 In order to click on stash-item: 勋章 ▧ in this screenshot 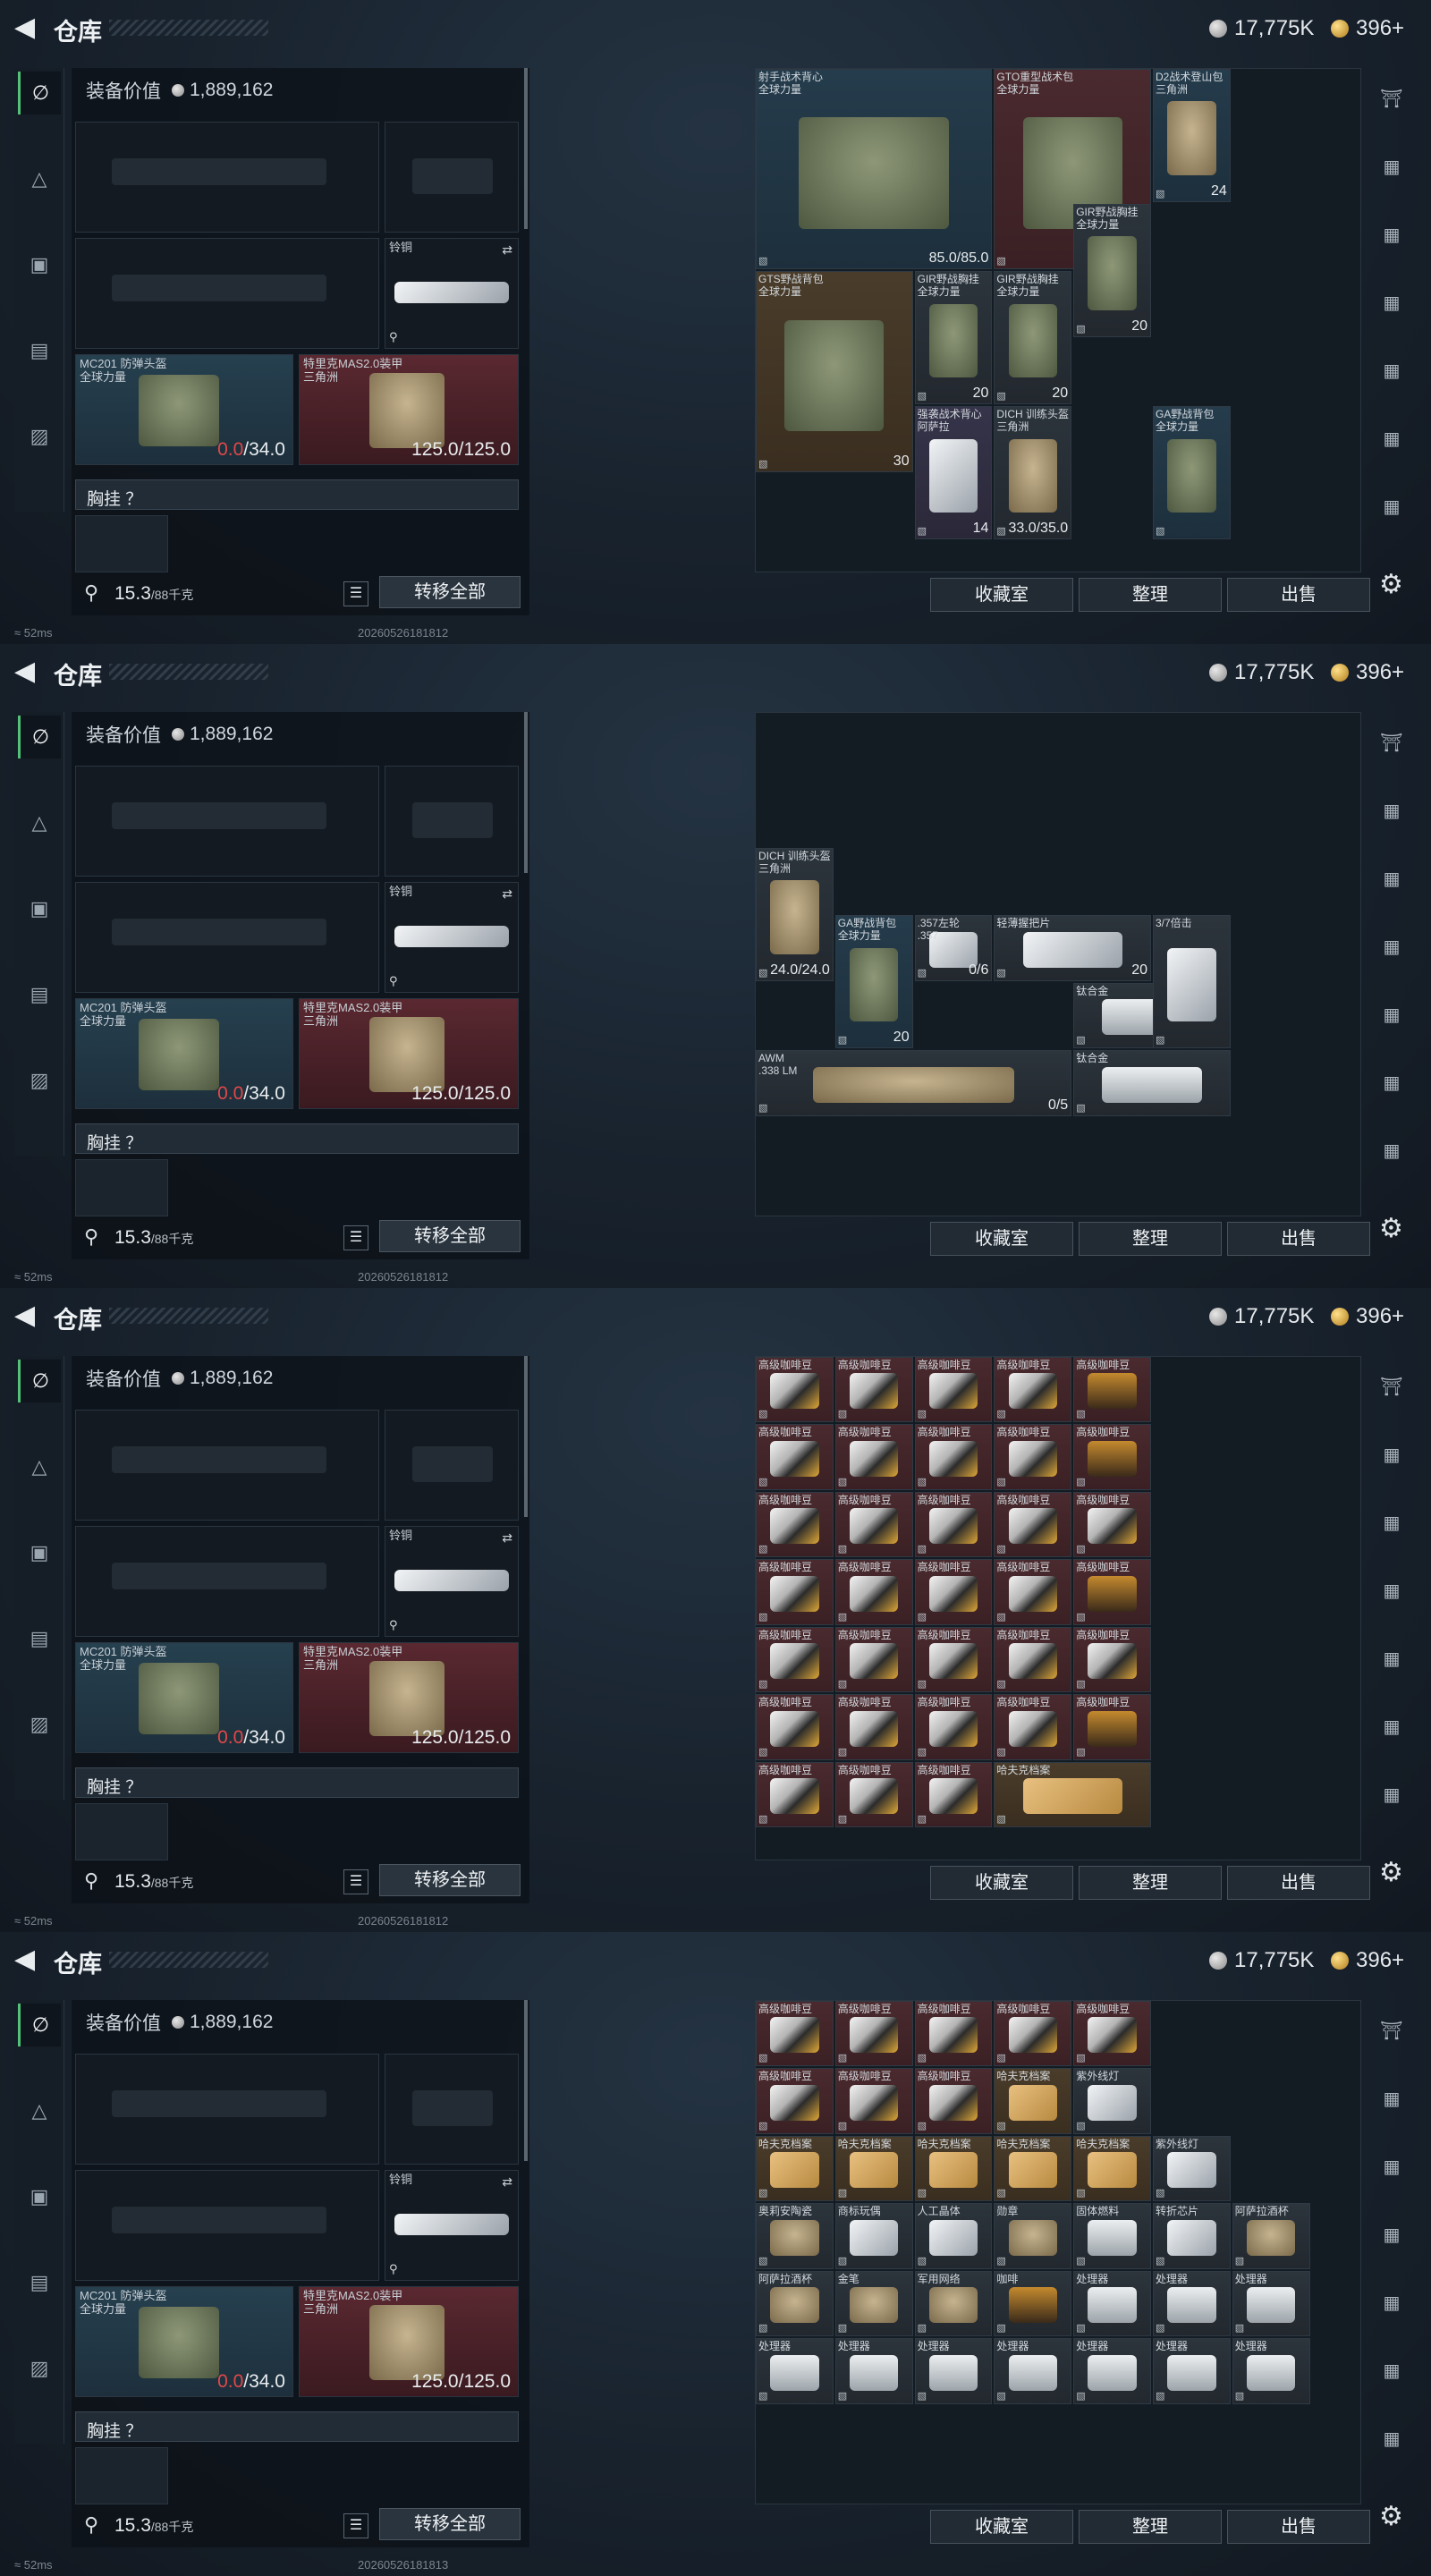, I will do `click(1033, 2236)`.